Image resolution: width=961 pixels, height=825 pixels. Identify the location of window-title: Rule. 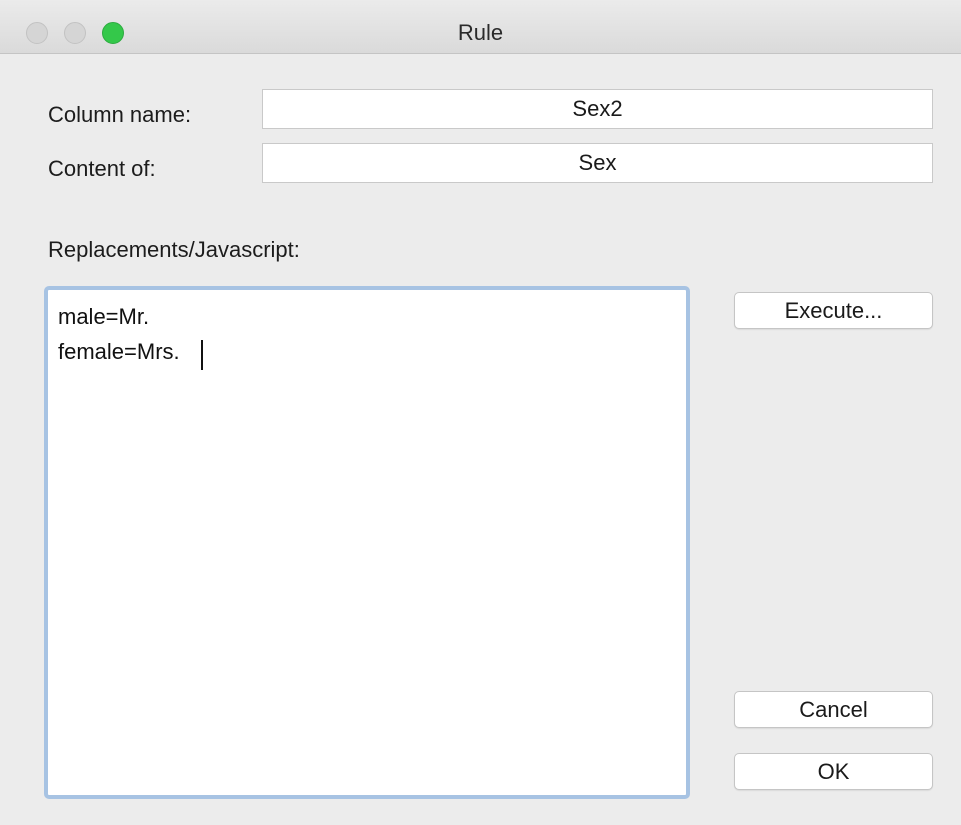
(480, 32).